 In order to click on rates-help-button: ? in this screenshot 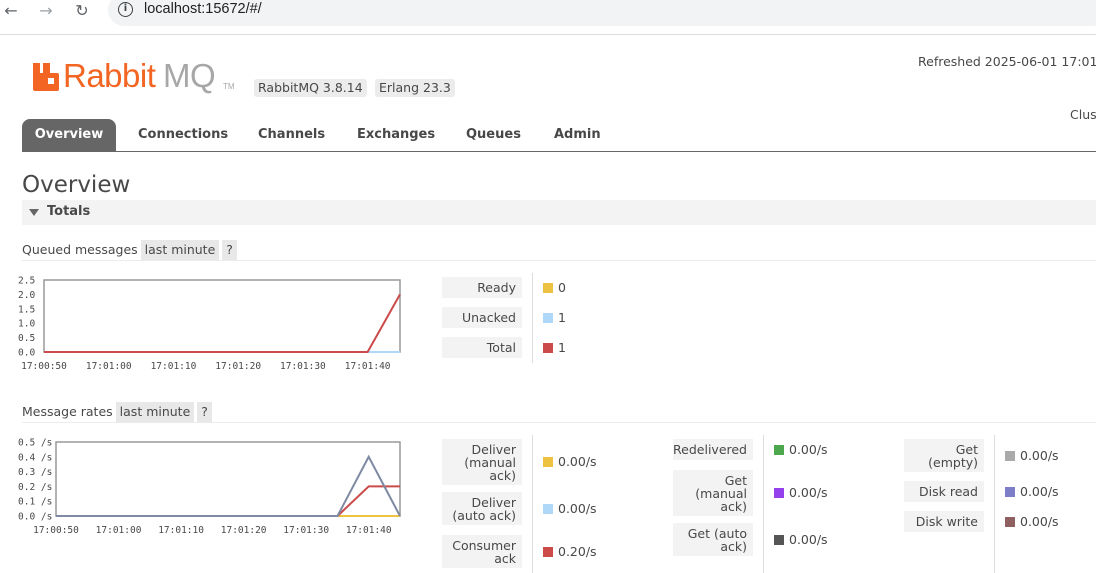, I will do `click(204, 412)`.